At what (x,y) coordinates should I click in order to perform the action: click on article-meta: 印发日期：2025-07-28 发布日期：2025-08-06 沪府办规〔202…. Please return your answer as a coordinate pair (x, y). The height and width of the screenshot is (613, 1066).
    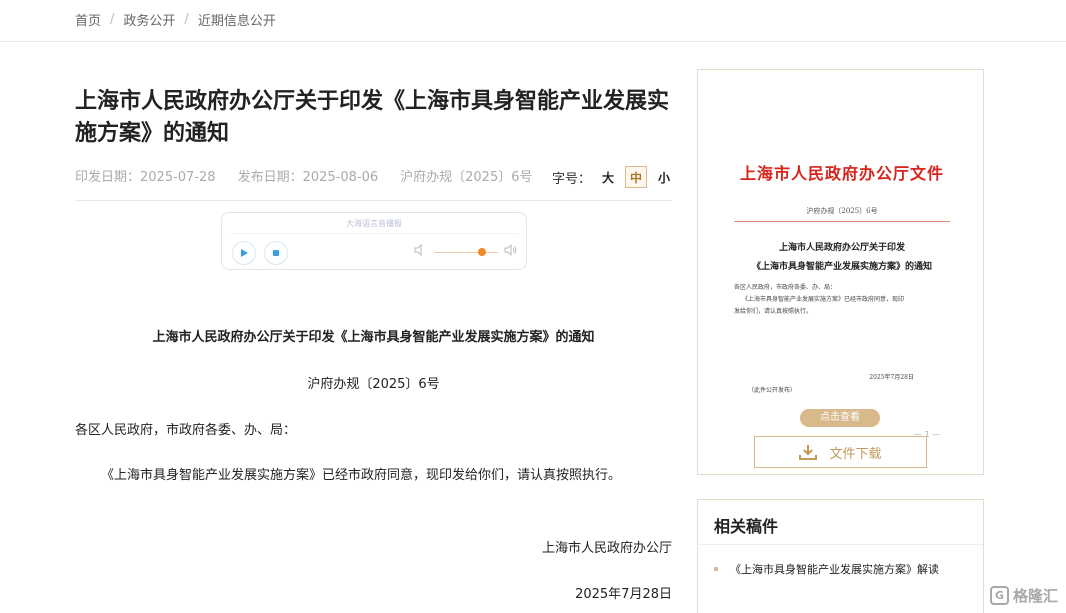
    Looking at the image, I should click on (303, 175).